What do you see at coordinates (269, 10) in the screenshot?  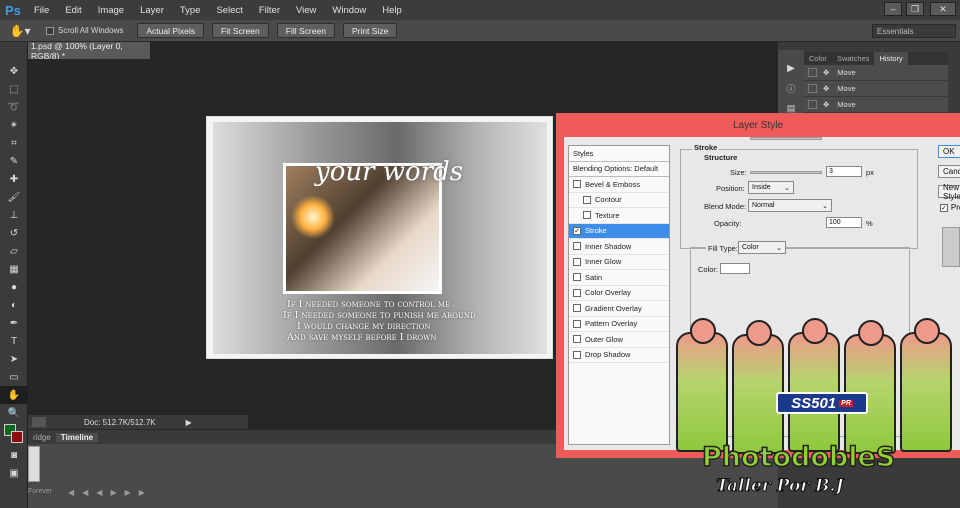 I see `menu-filter: Filter` at bounding box center [269, 10].